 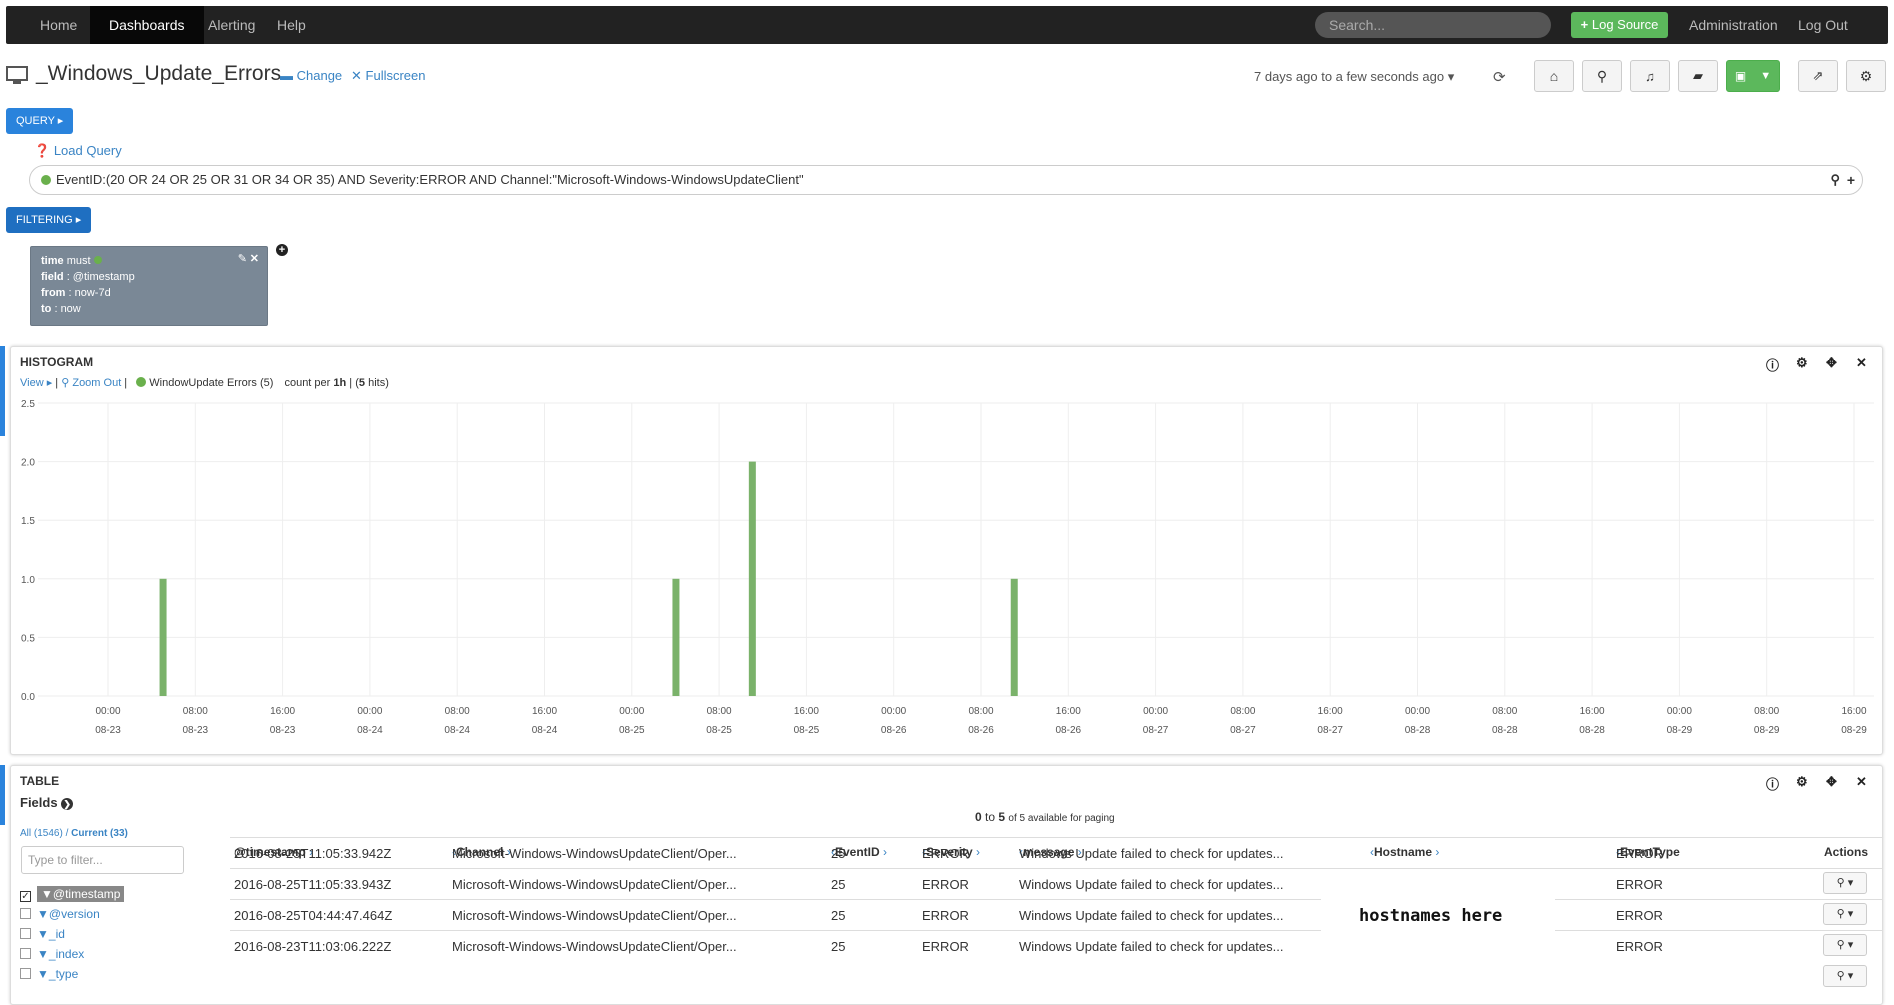 I want to click on cell-hostname, so click(x=1489, y=853).